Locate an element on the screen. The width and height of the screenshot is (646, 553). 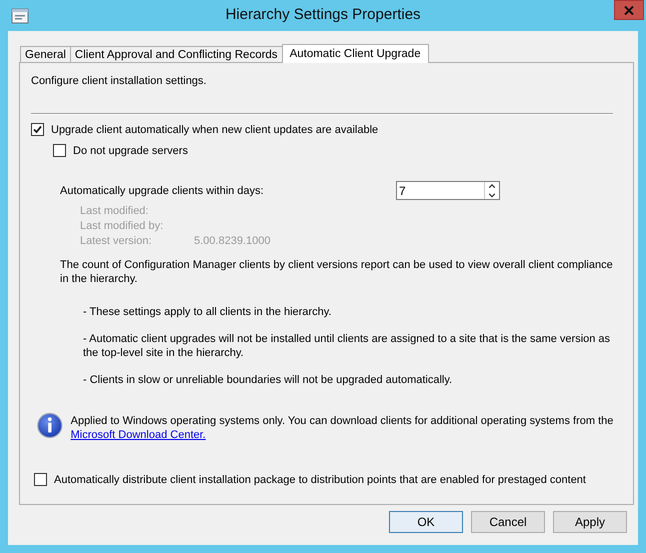
dialog-button: Cancel is located at coordinates (508, 522).